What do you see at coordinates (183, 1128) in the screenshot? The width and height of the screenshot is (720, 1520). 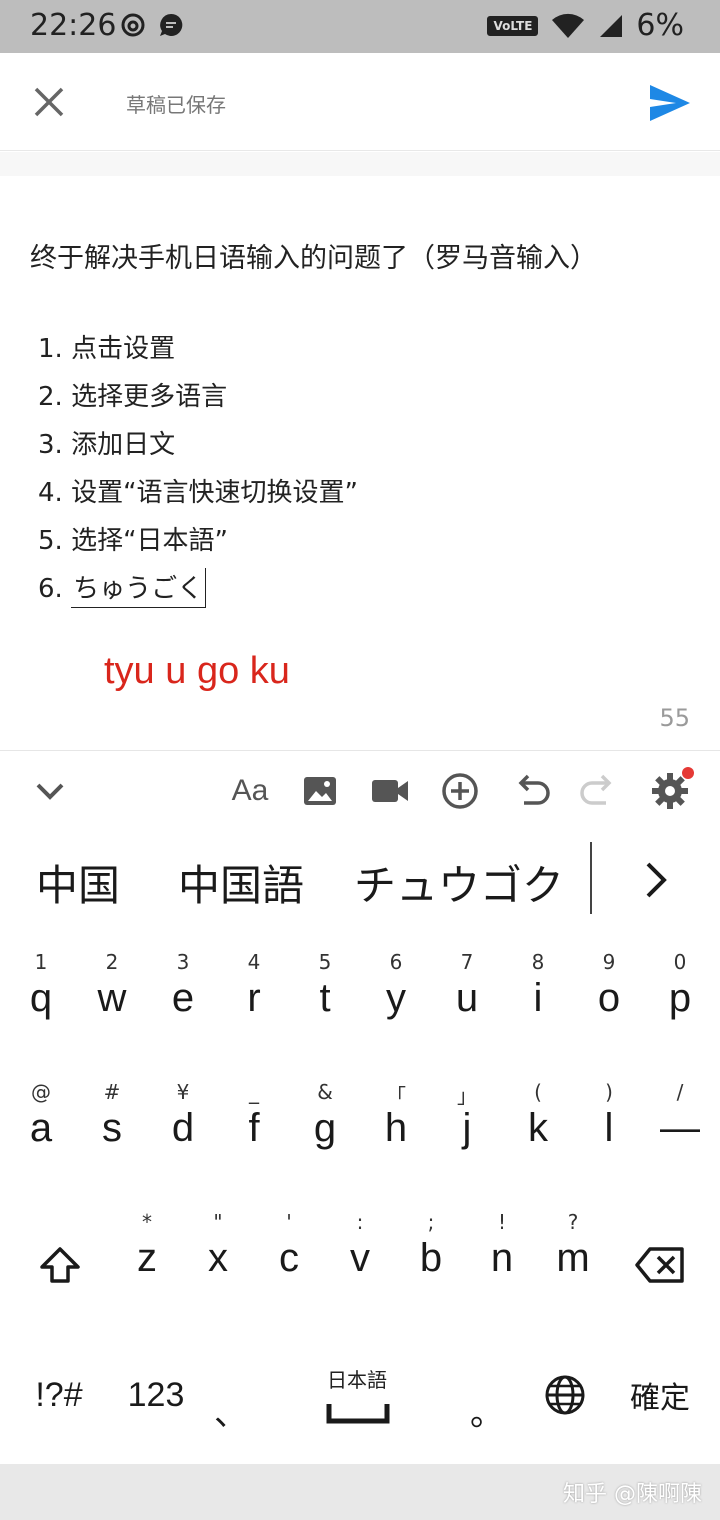 I see `key-label: d` at bounding box center [183, 1128].